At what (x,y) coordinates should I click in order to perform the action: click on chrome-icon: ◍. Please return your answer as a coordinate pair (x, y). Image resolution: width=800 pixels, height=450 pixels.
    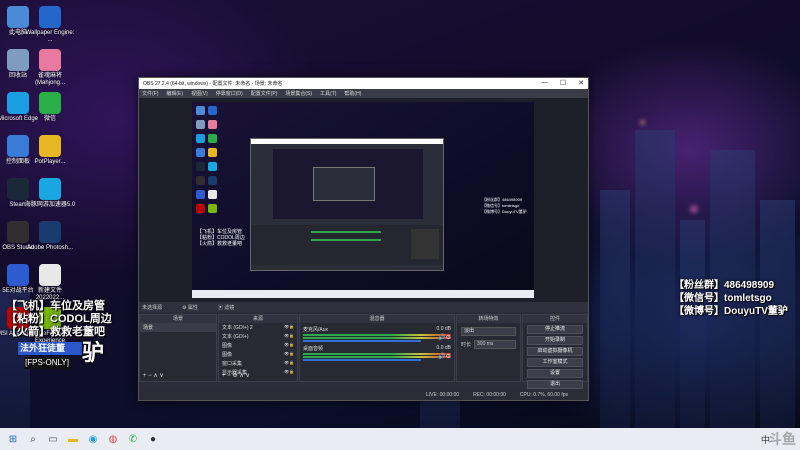
    Looking at the image, I should click on (113, 439).